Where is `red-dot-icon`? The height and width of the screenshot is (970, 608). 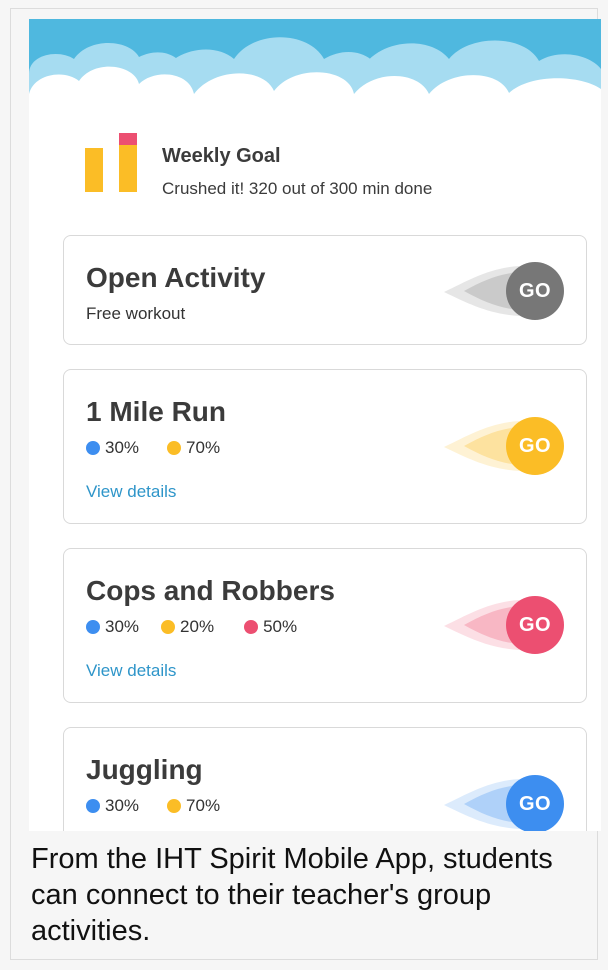 red-dot-icon is located at coordinates (251, 627).